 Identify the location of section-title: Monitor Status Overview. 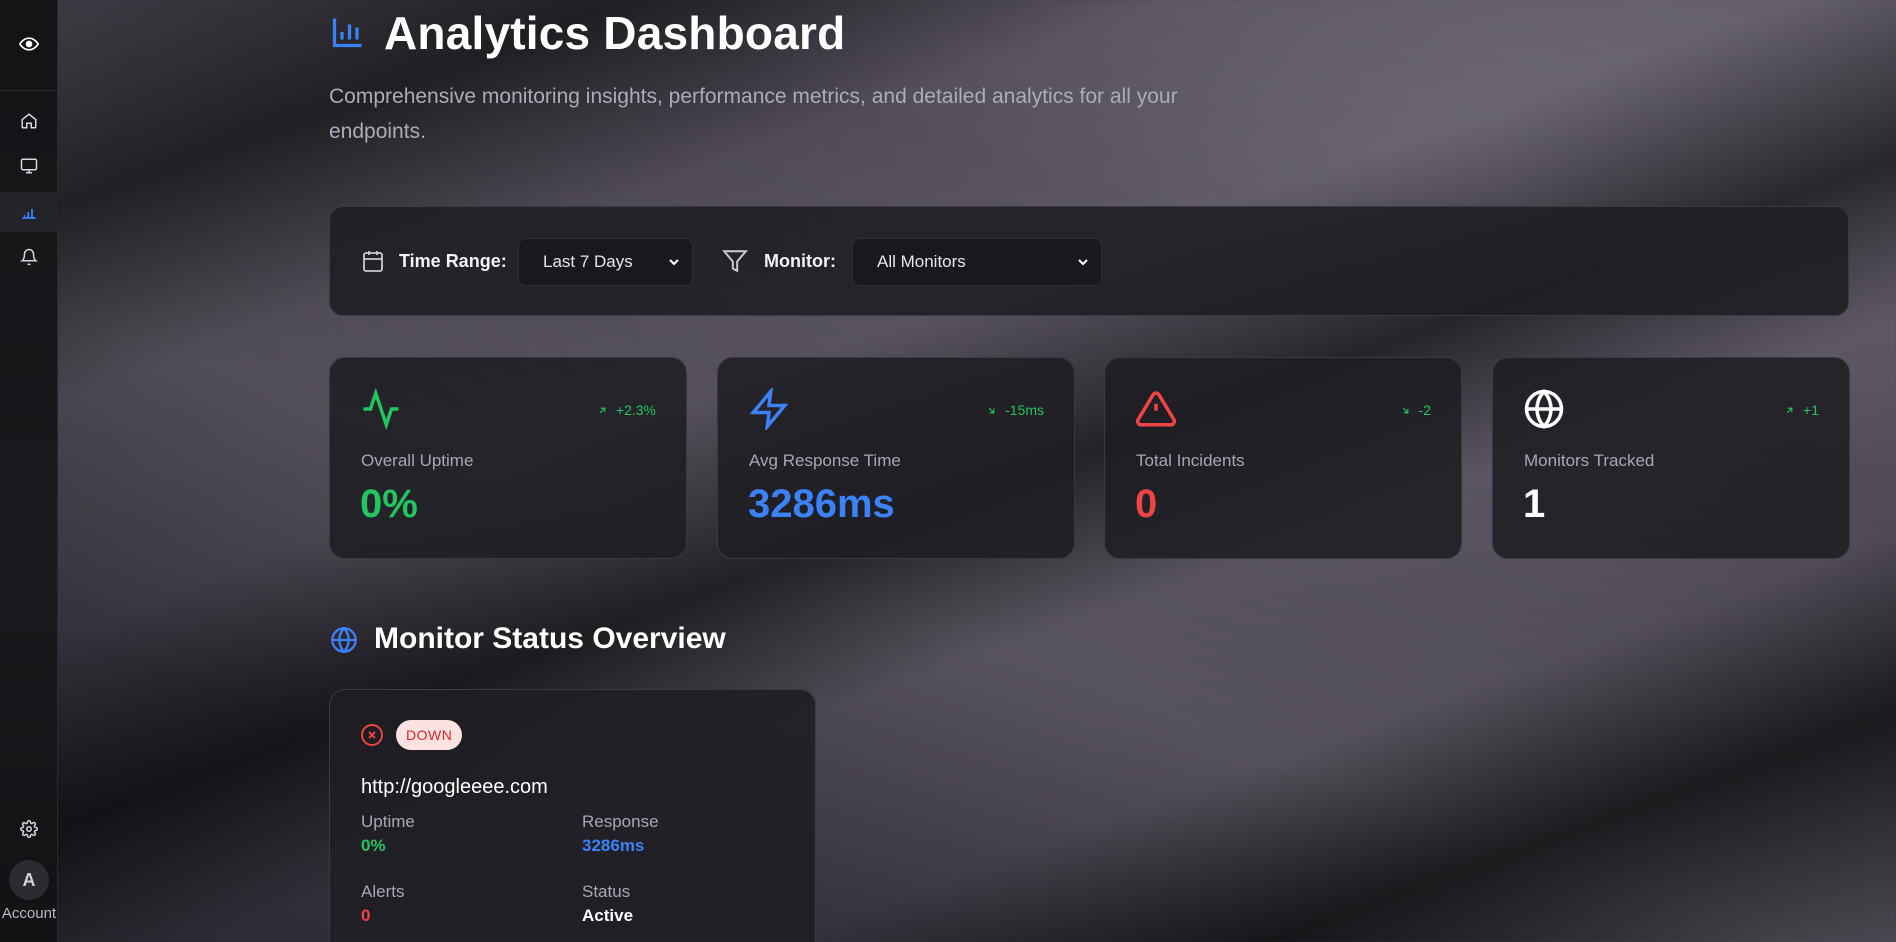
(550, 638).